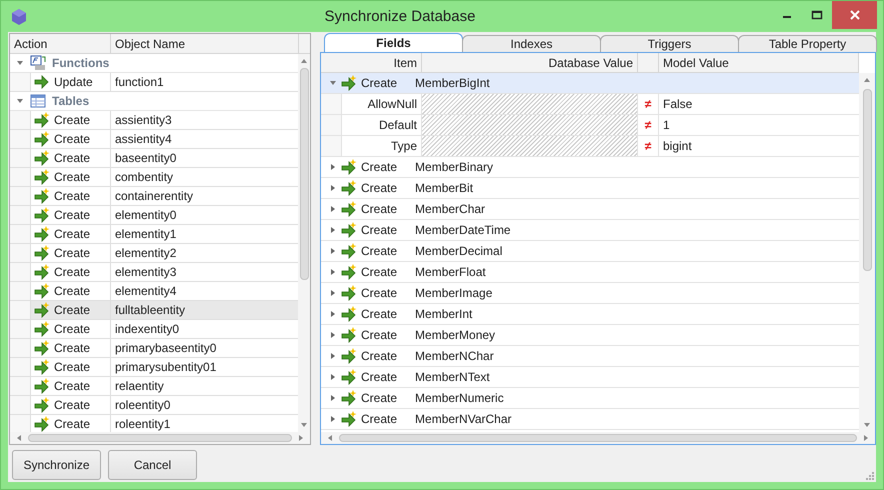  What do you see at coordinates (530, 62) in the screenshot?
I see `column-header: Database Value` at bounding box center [530, 62].